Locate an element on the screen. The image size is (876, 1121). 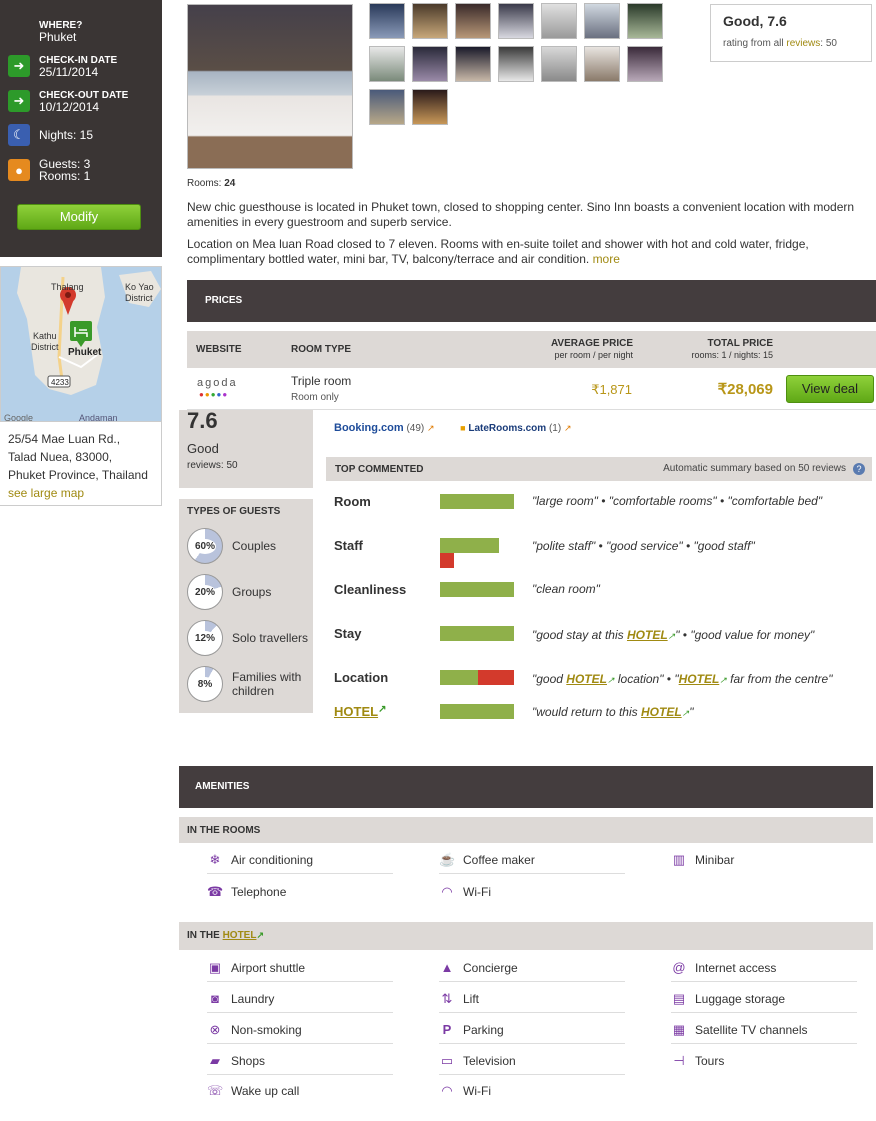
guest-pie-chart: 60% is located at coordinates (205, 546).